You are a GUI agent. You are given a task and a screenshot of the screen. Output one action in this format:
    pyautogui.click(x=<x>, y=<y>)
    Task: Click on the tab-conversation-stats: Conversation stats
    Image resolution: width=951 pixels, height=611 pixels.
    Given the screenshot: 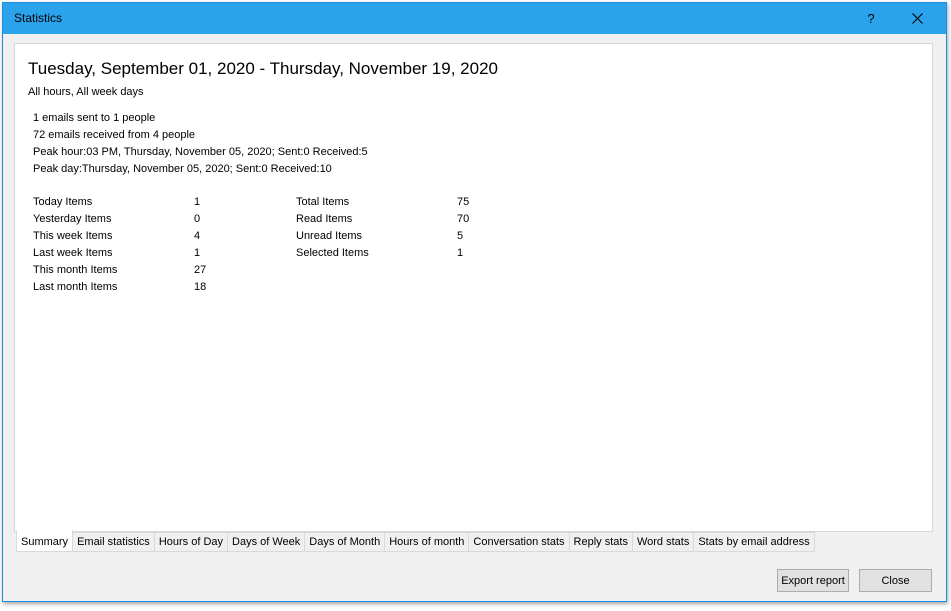 What is the action you would take?
    pyautogui.click(x=519, y=542)
    